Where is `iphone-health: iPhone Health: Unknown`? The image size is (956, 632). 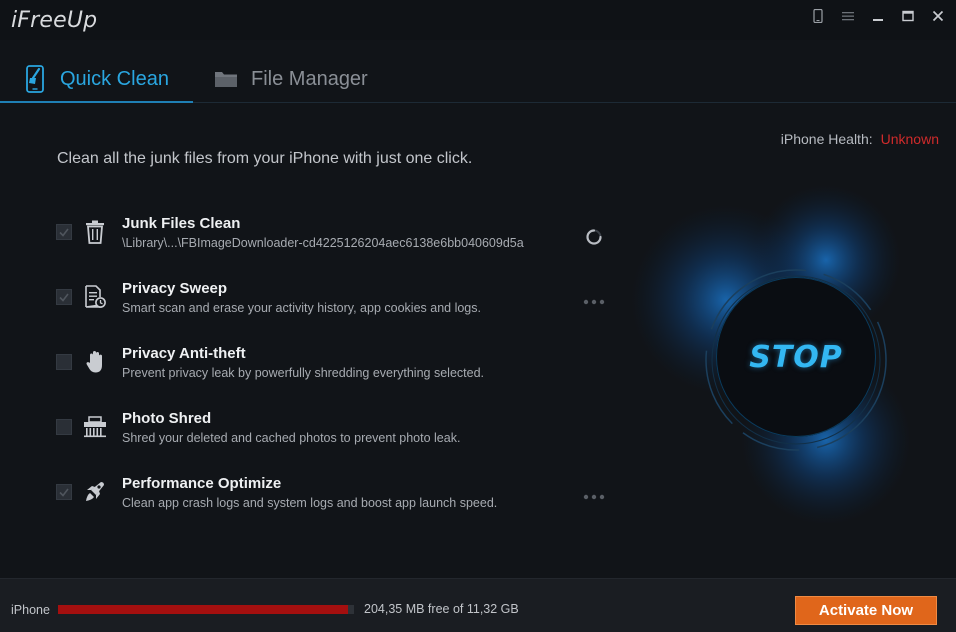 iphone-health: iPhone Health: Unknown is located at coordinates (860, 139).